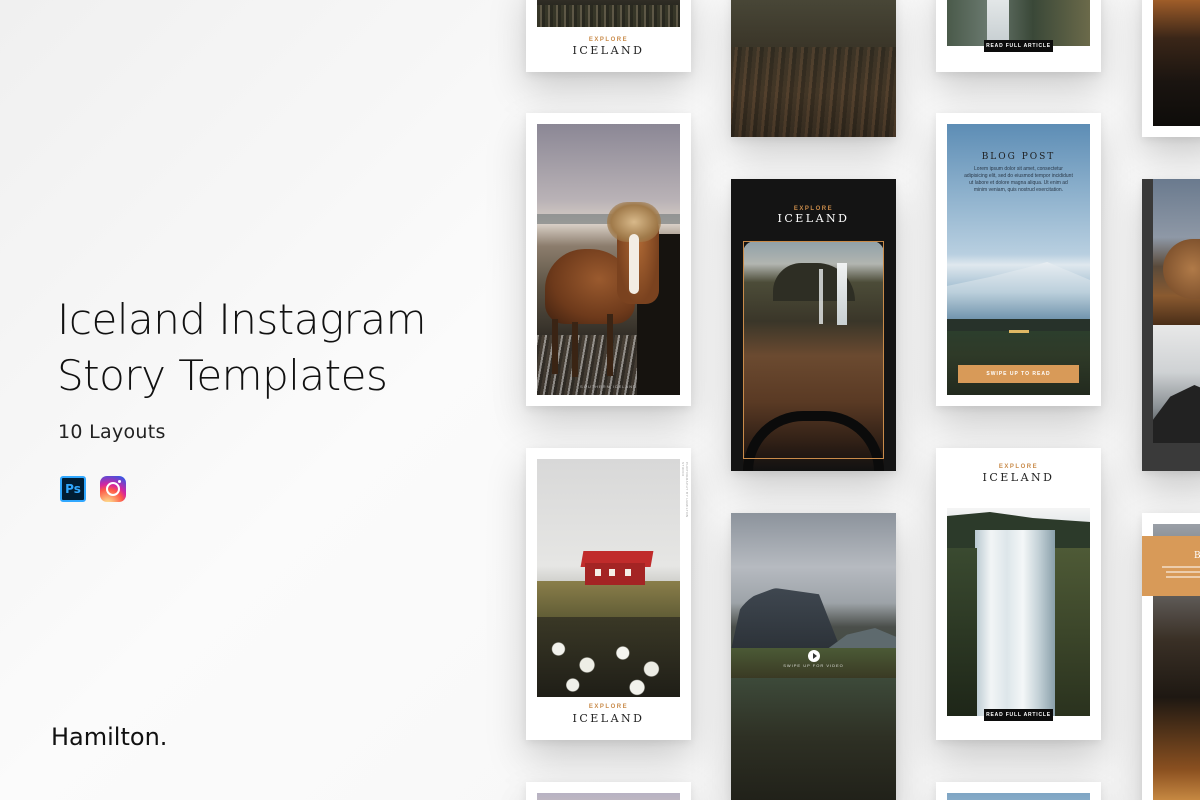 This screenshot has width=1200, height=800. I want to click on horse-photo: SOUTHERN ICELAND, so click(608, 259).